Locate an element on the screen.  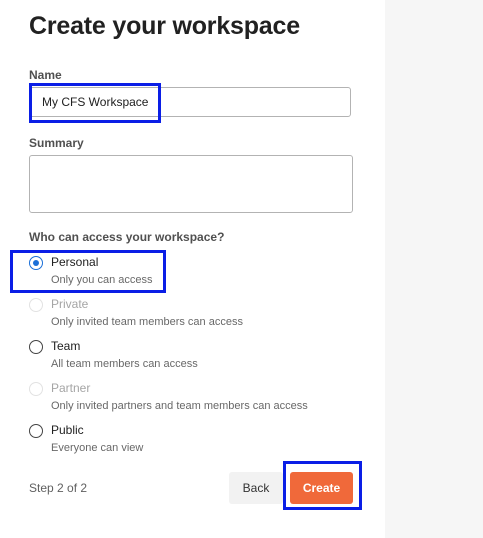
option-description: Only invited team members can access is located at coordinates (147, 322).